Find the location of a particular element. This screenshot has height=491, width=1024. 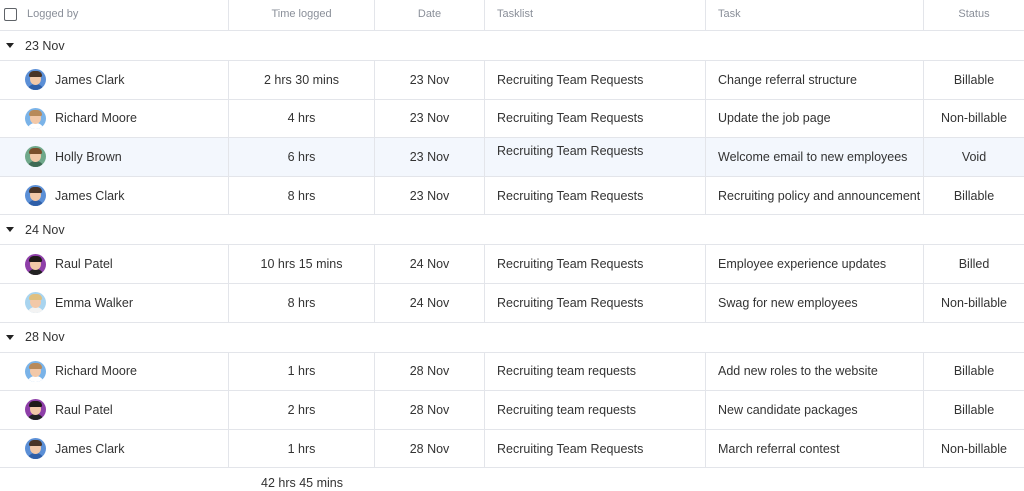

status-cell: Void is located at coordinates (974, 157).